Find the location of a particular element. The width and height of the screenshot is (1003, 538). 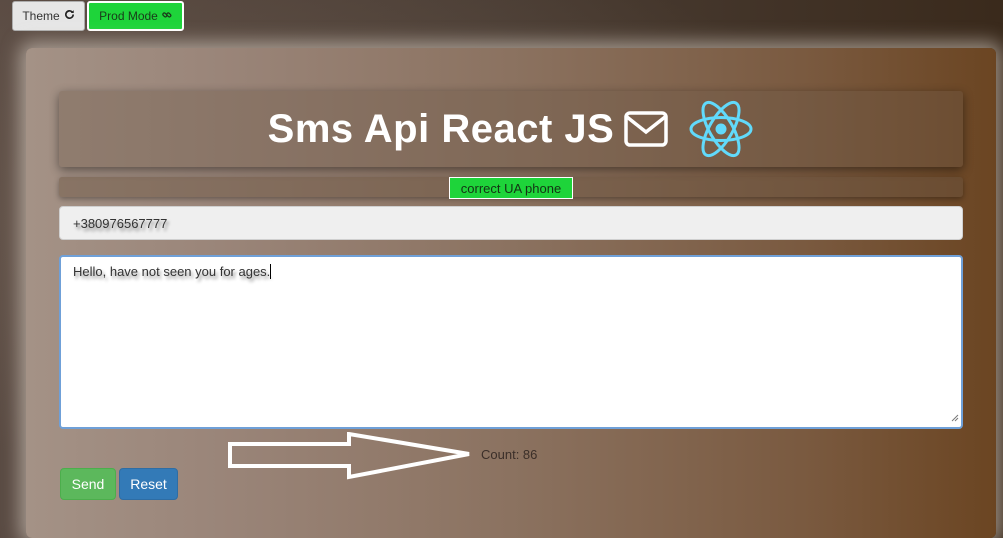

char-count: Count: 86 is located at coordinates (509, 454).